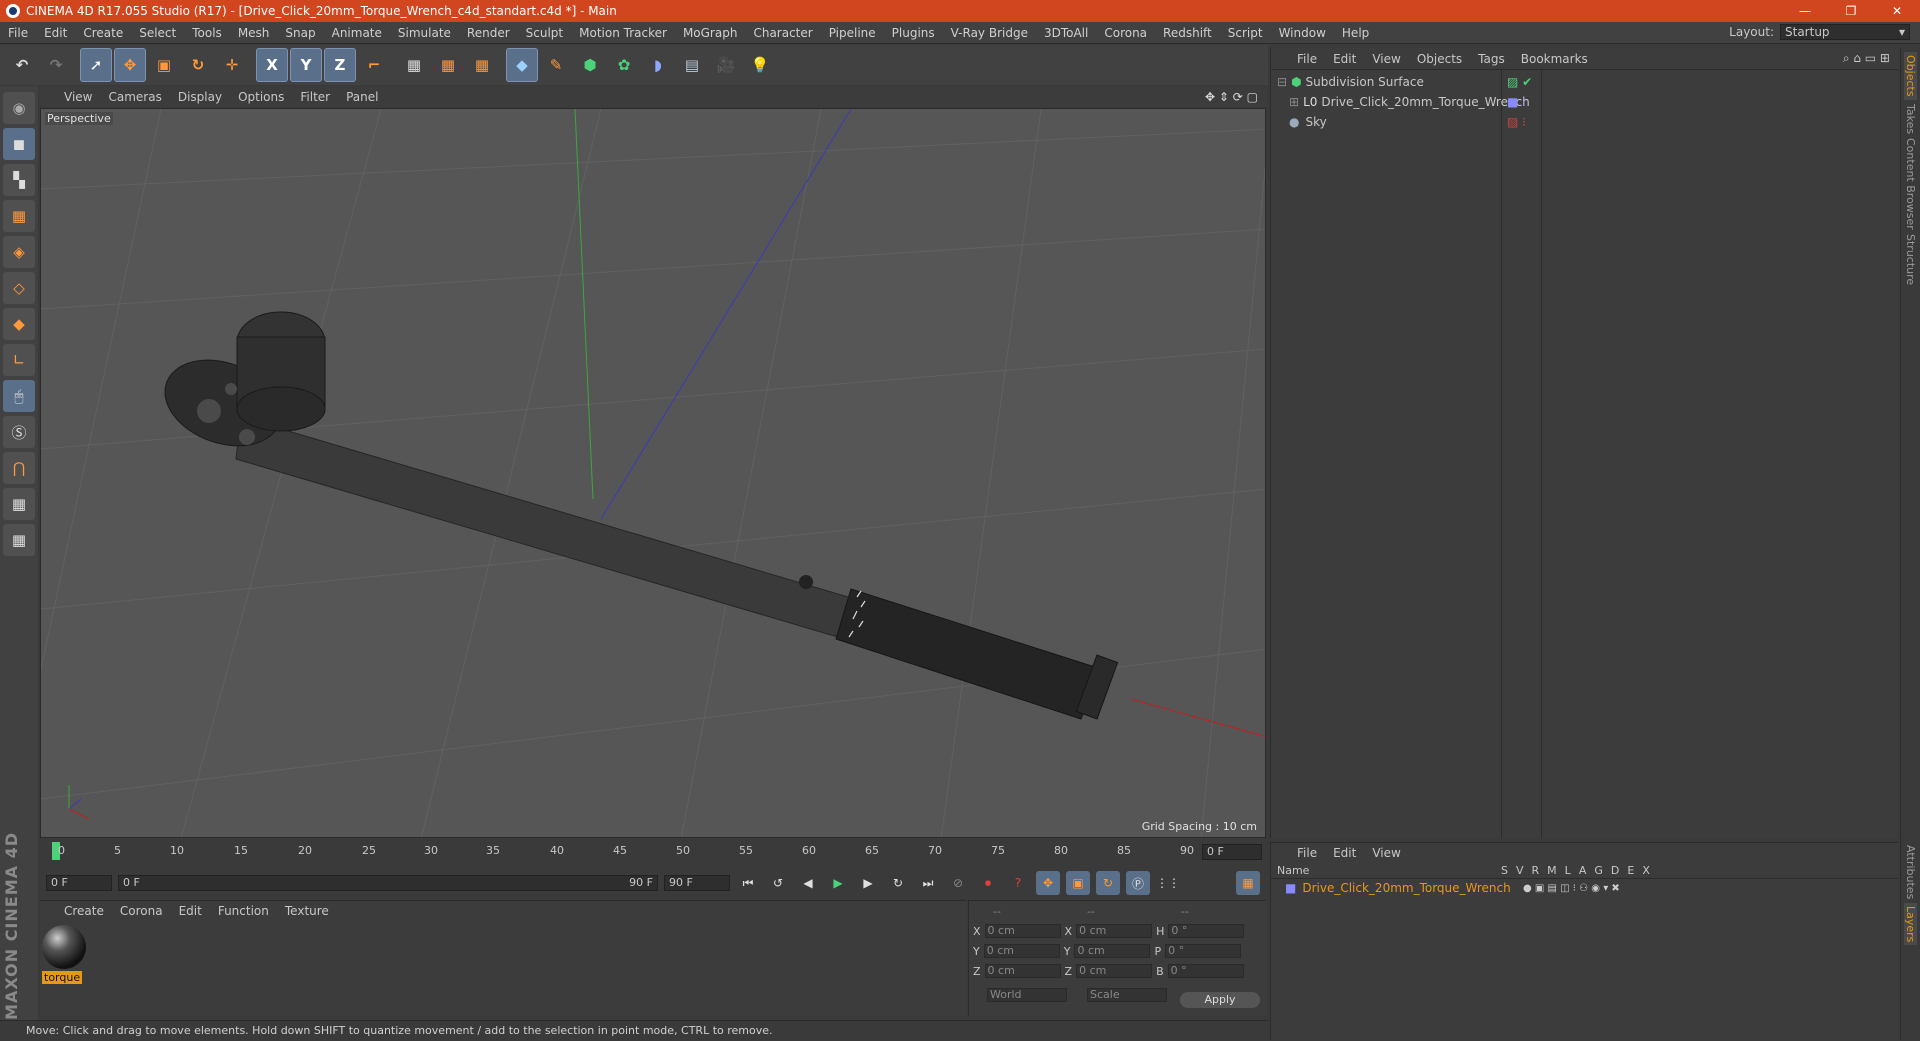  What do you see at coordinates (1248, 883) in the screenshot?
I see `timeline-icon: ▦` at bounding box center [1248, 883].